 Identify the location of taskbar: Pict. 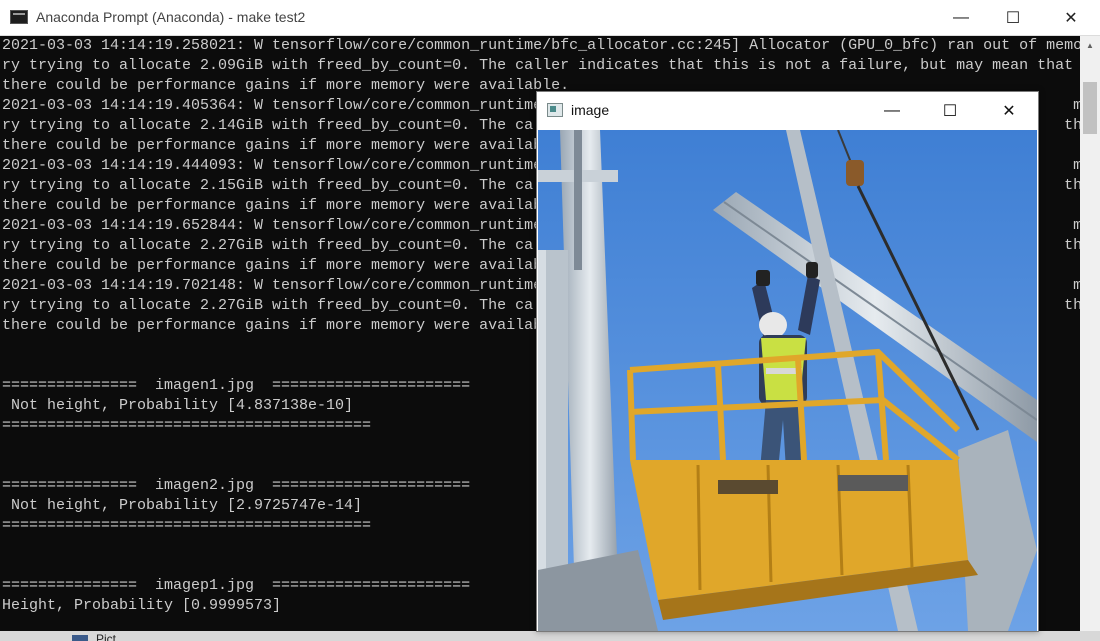
(550, 636).